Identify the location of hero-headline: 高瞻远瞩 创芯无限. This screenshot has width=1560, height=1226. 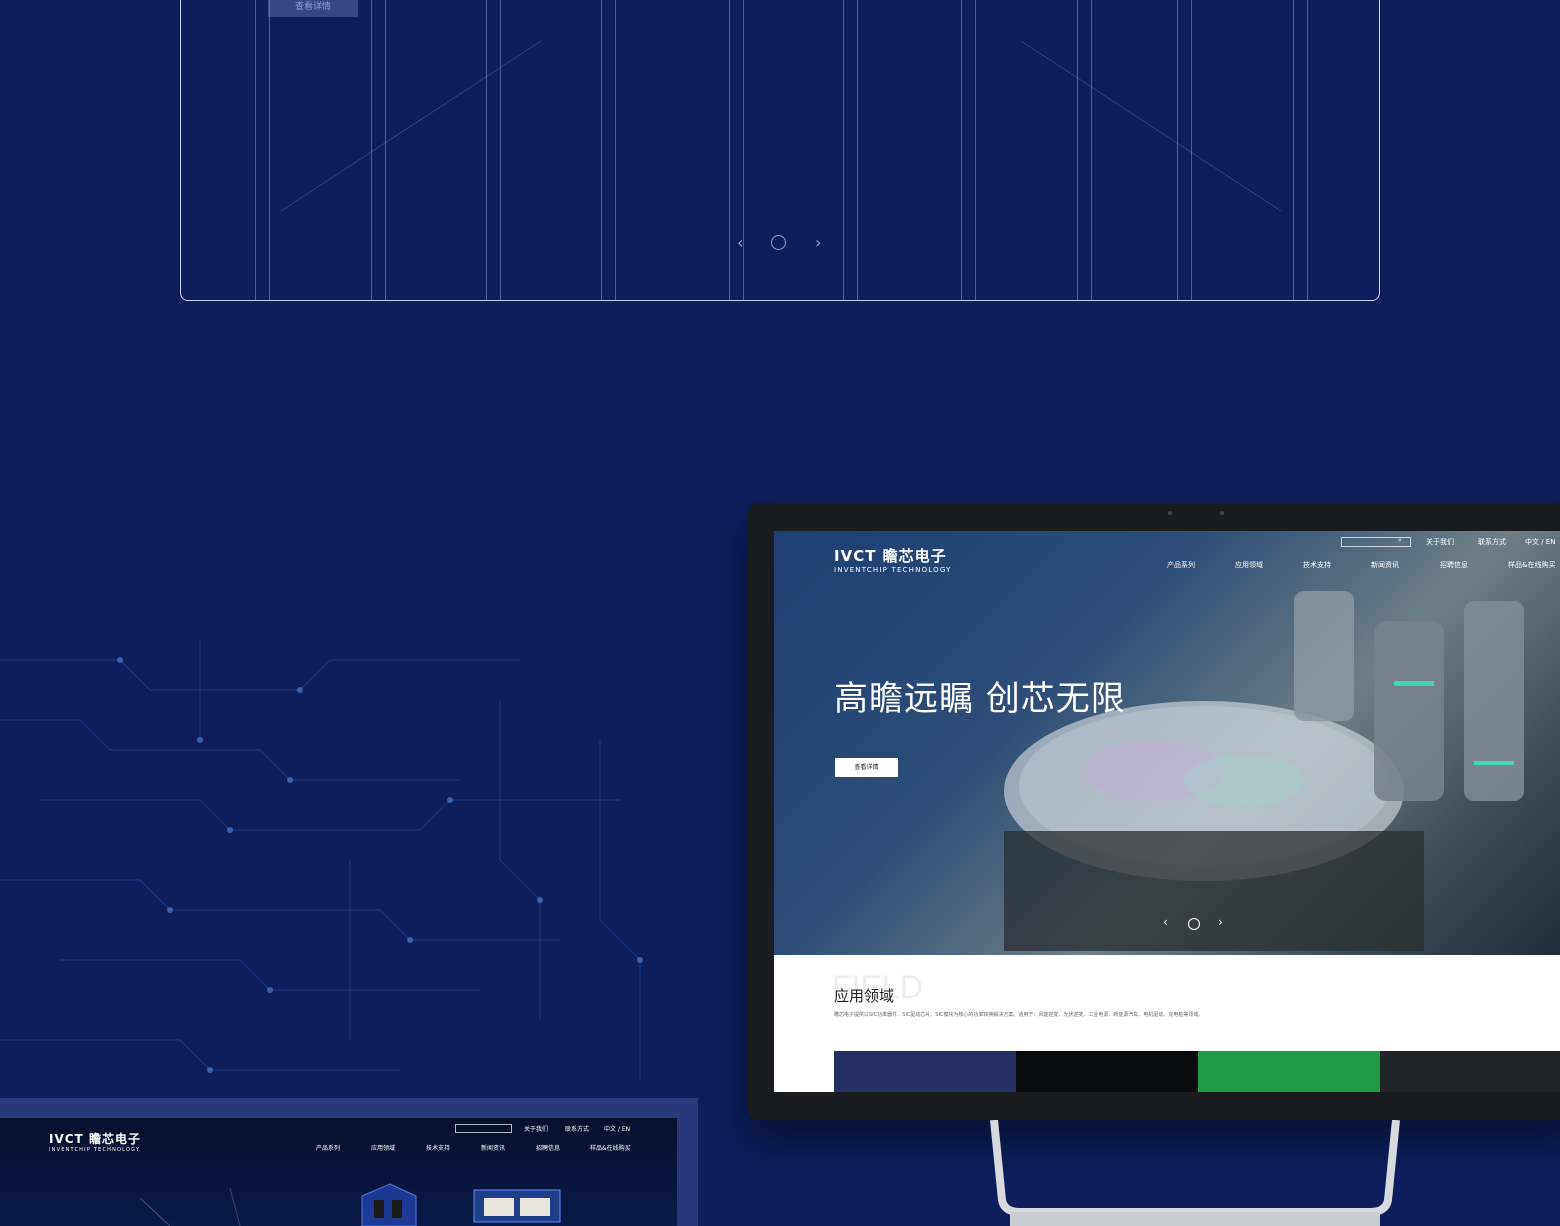
(980, 699).